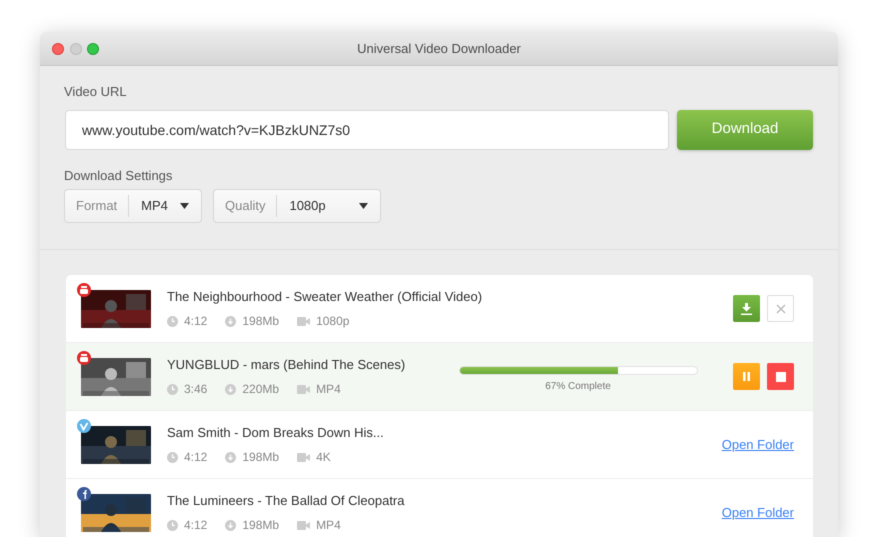 The image size is (876, 537). What do you see at coordinates (578, 387) in the screenshot?
I see `progress-text: 67% Complete` at bounding box center [578, 387].